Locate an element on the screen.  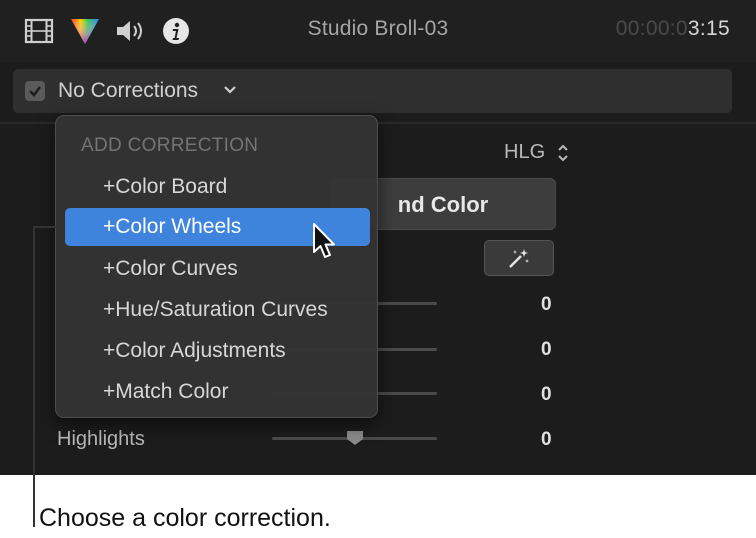
menu-item-hue-saturation-curves: +Hue/Saturation Curves is located at coordinates (217, 310).